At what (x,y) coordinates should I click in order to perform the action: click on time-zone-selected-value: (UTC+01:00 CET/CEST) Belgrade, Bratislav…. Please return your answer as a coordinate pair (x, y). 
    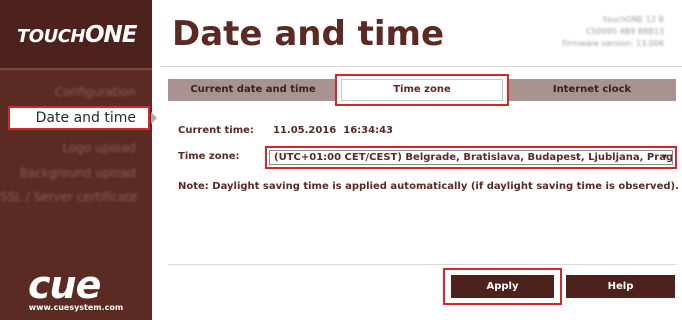
    Looking at the image, I should click on (473, 157).